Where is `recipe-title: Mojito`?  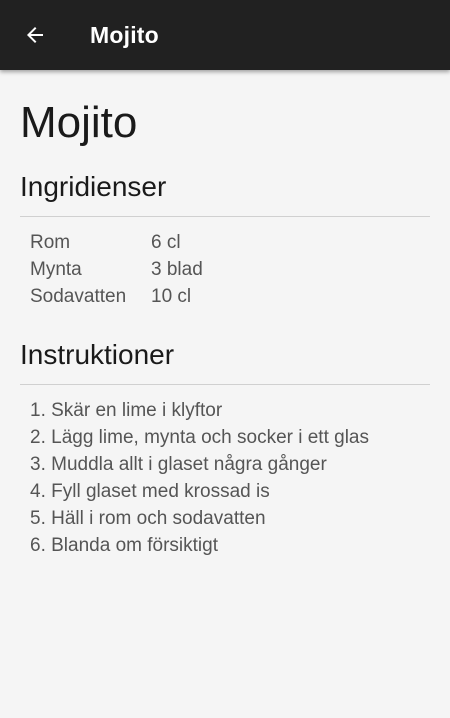 recipe-title: Mojito is located at coordinates (79, 122).